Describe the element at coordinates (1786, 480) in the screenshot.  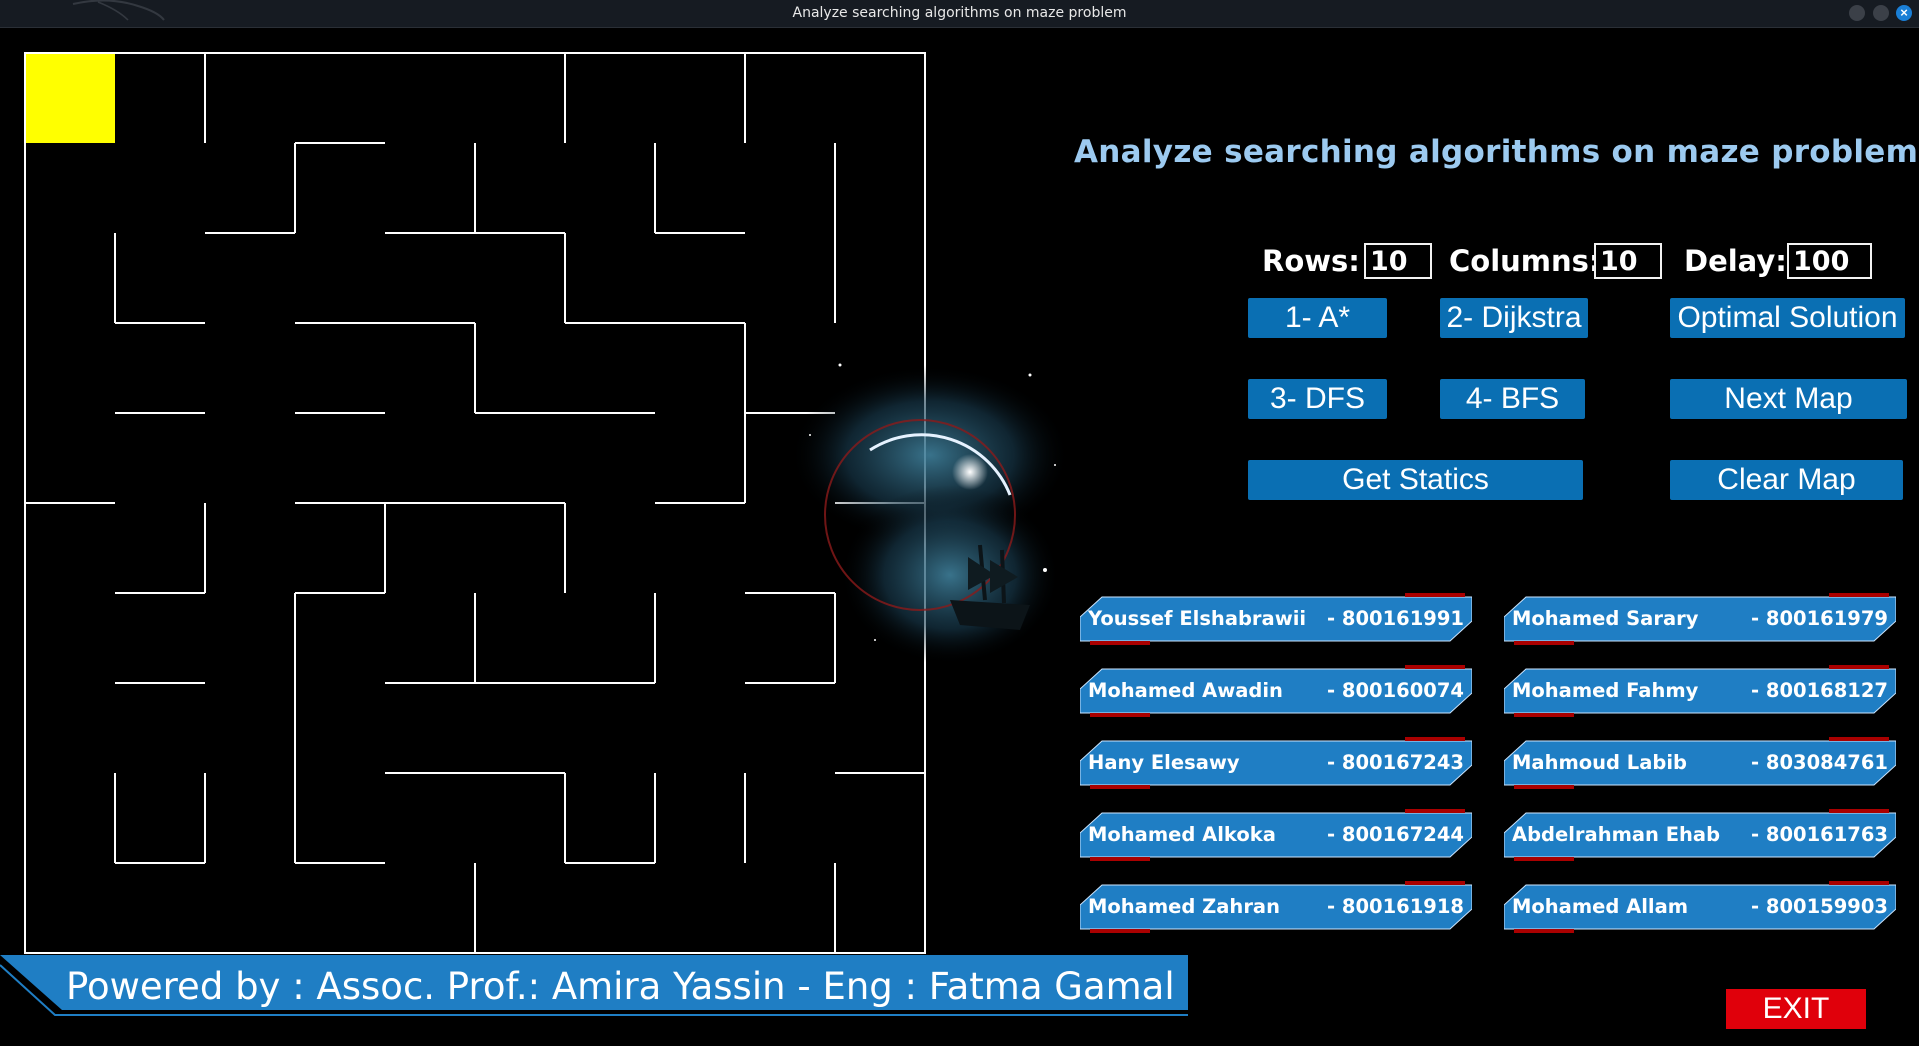
I see `clear-map-button: Clear Map` at that location.